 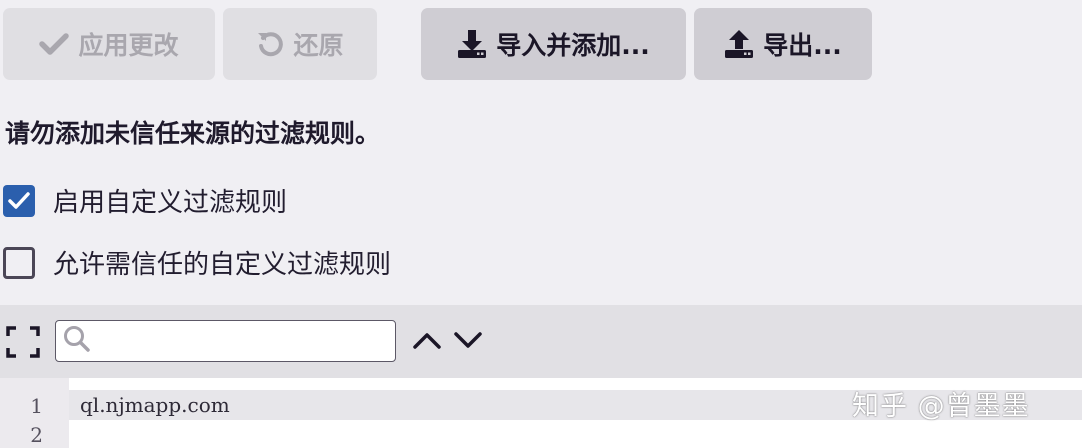 What do you see at coordinates (193, 133) in the screenshot?
I see `untrusted-source-warning: 请勿添加未信任来源的过滤规则。` at bounding box center [193, 133].